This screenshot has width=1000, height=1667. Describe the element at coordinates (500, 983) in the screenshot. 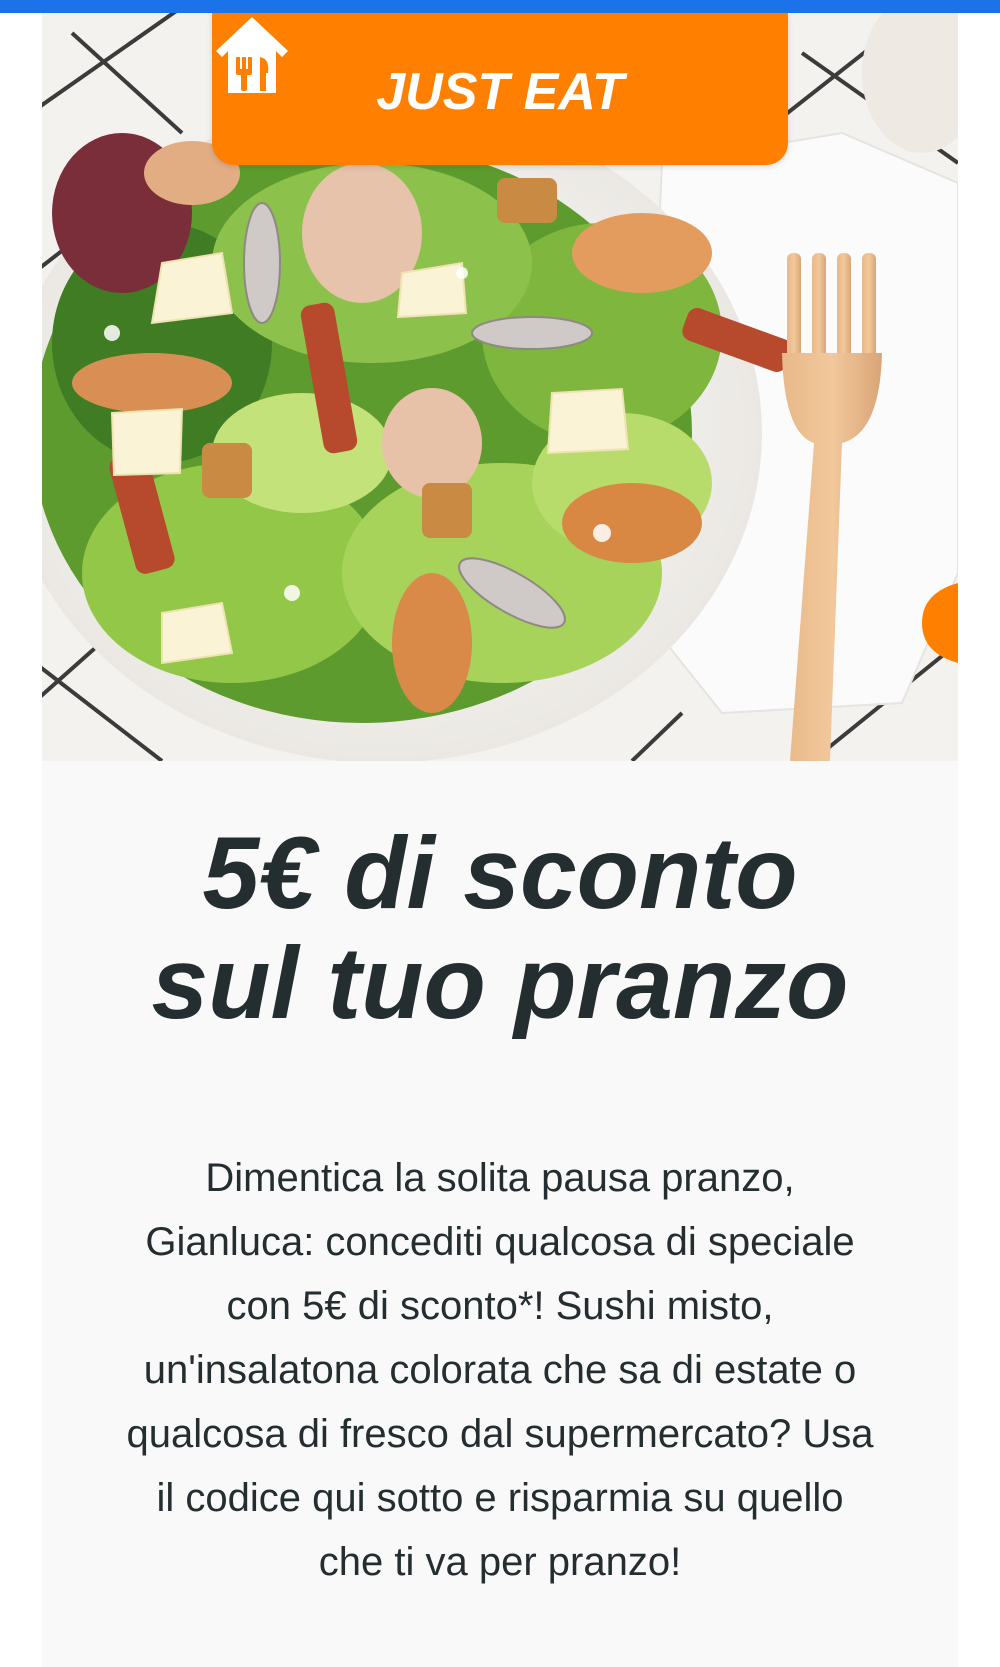

I see `headline-line-2: sul tuo pranzo` at that location.